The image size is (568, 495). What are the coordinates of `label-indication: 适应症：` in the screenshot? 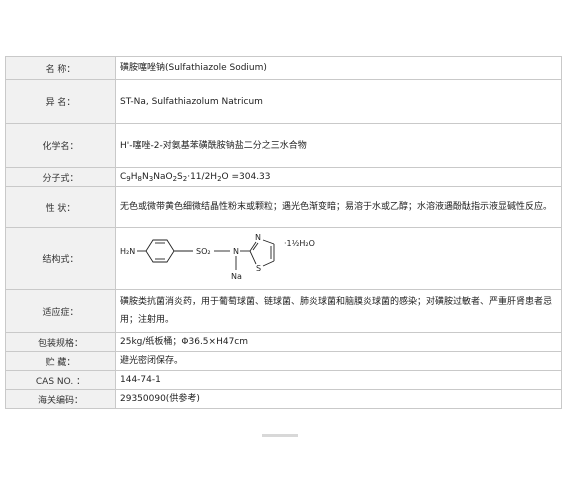 It's located at (60, 311).